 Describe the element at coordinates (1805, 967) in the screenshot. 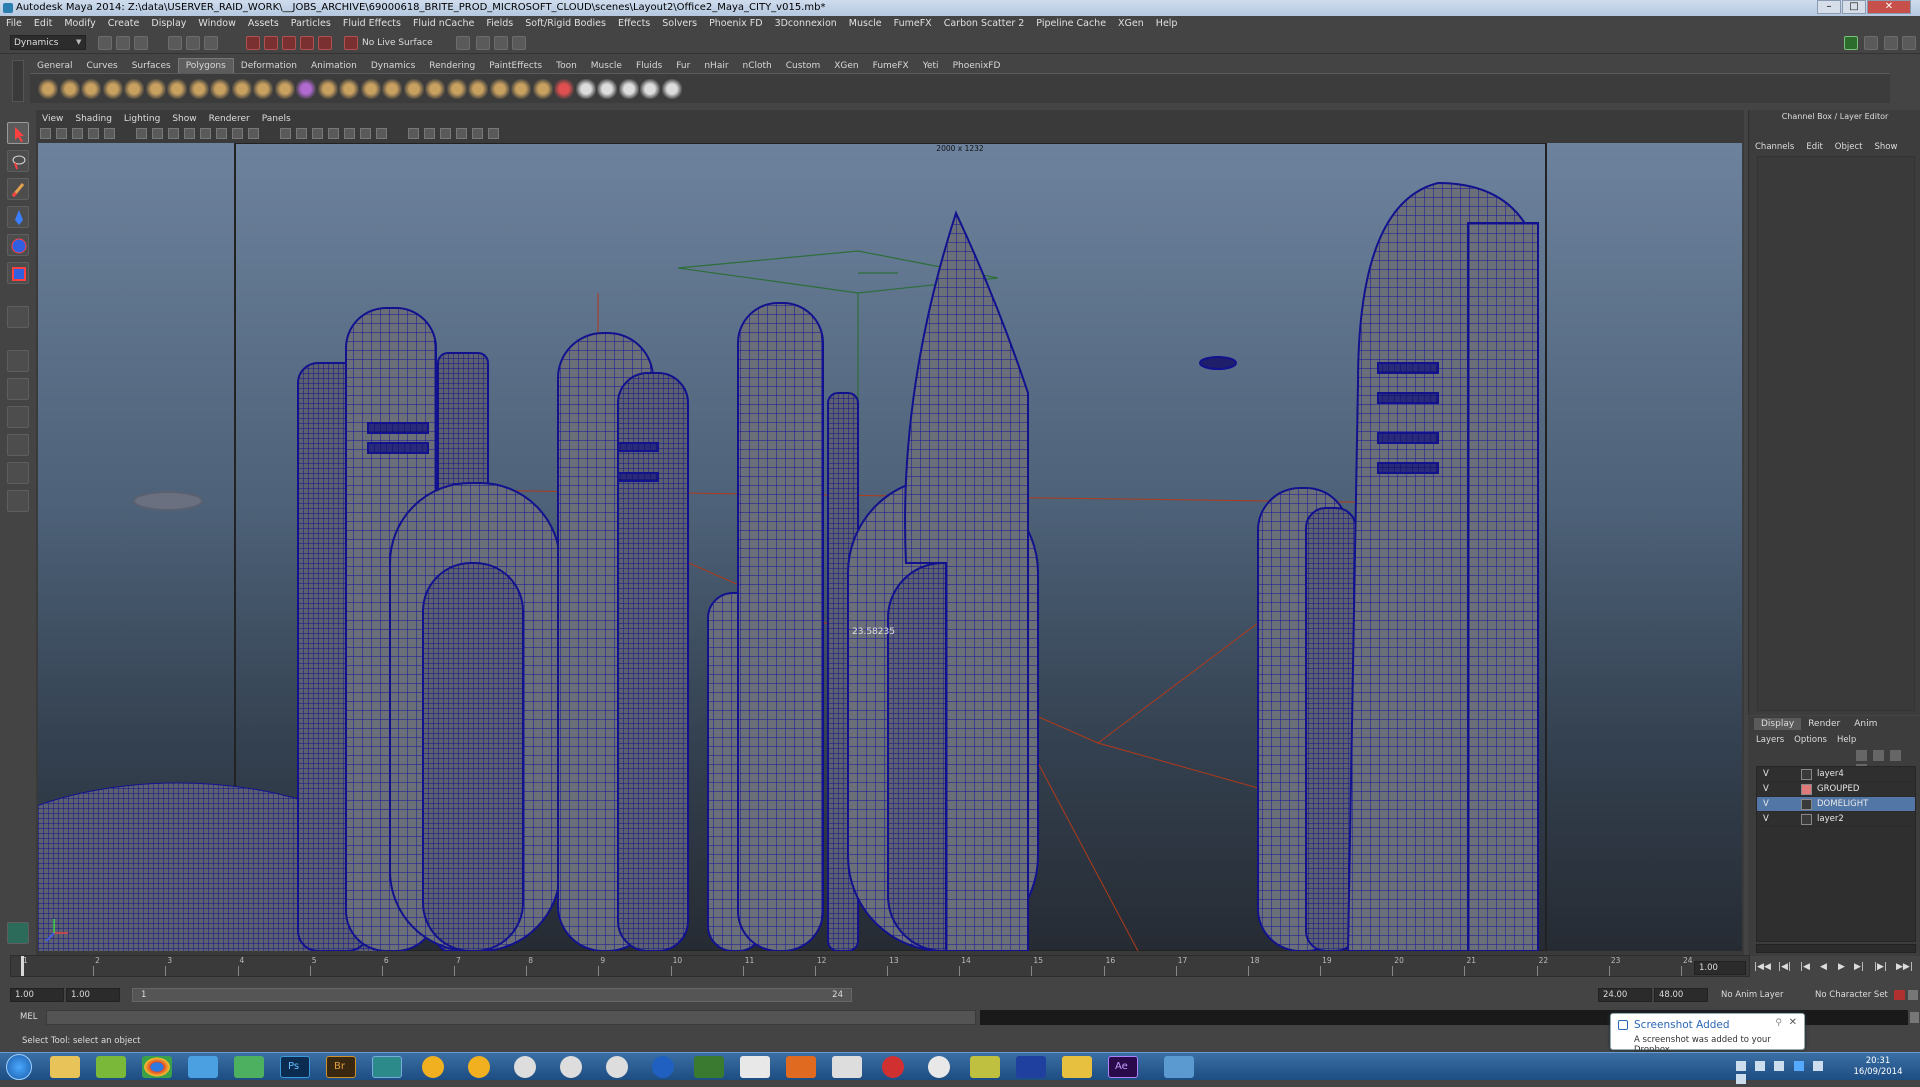

I see `step-back-frame-icon: |◀` at that location.